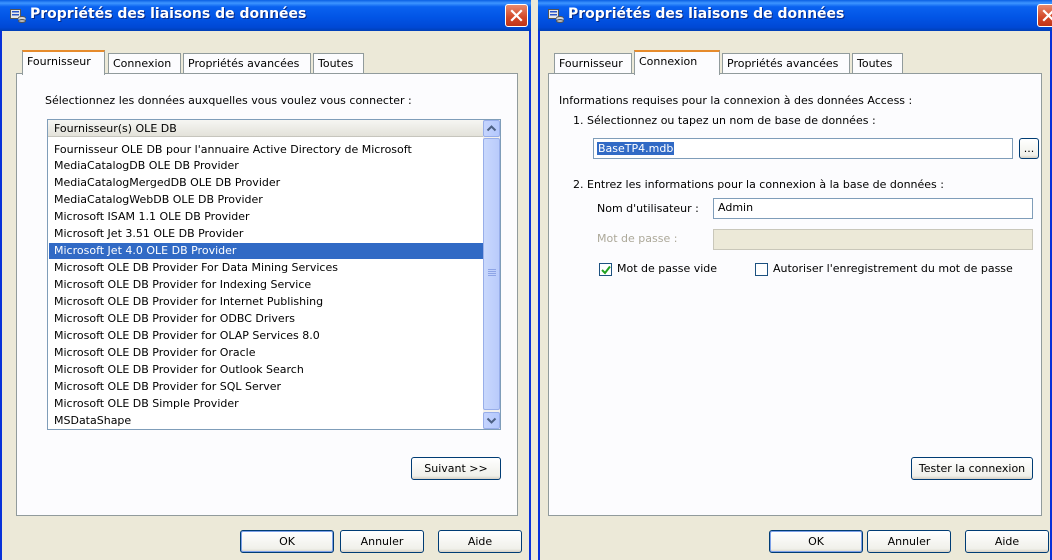 The image size is (1052, 560). I want to click on scroll-up-button, so click(491, 128).